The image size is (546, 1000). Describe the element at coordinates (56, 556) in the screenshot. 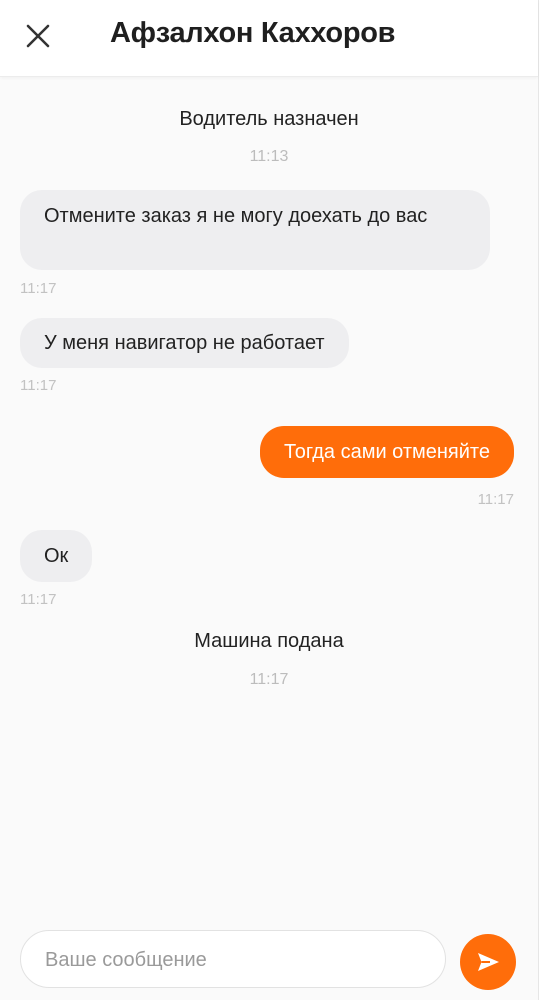

I see `incoming-message-bubble: Ок` at that location.